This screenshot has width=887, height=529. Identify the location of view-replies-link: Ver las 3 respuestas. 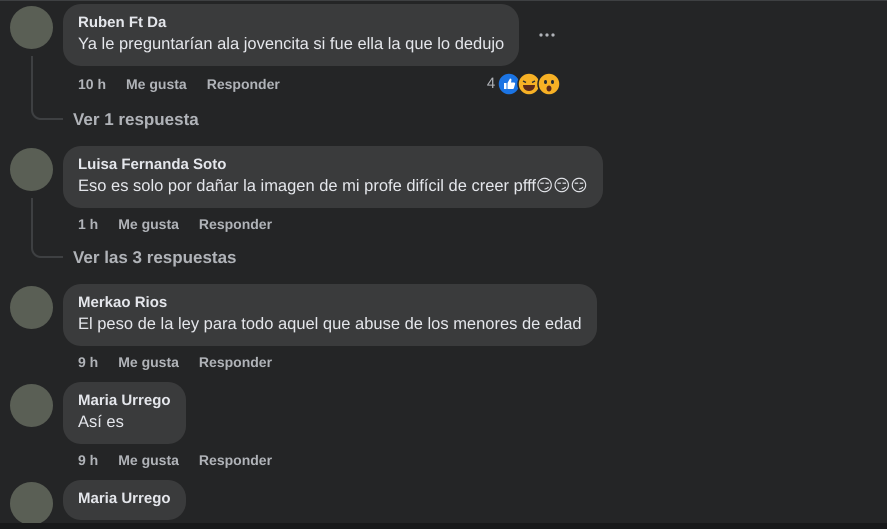
(338, 258).